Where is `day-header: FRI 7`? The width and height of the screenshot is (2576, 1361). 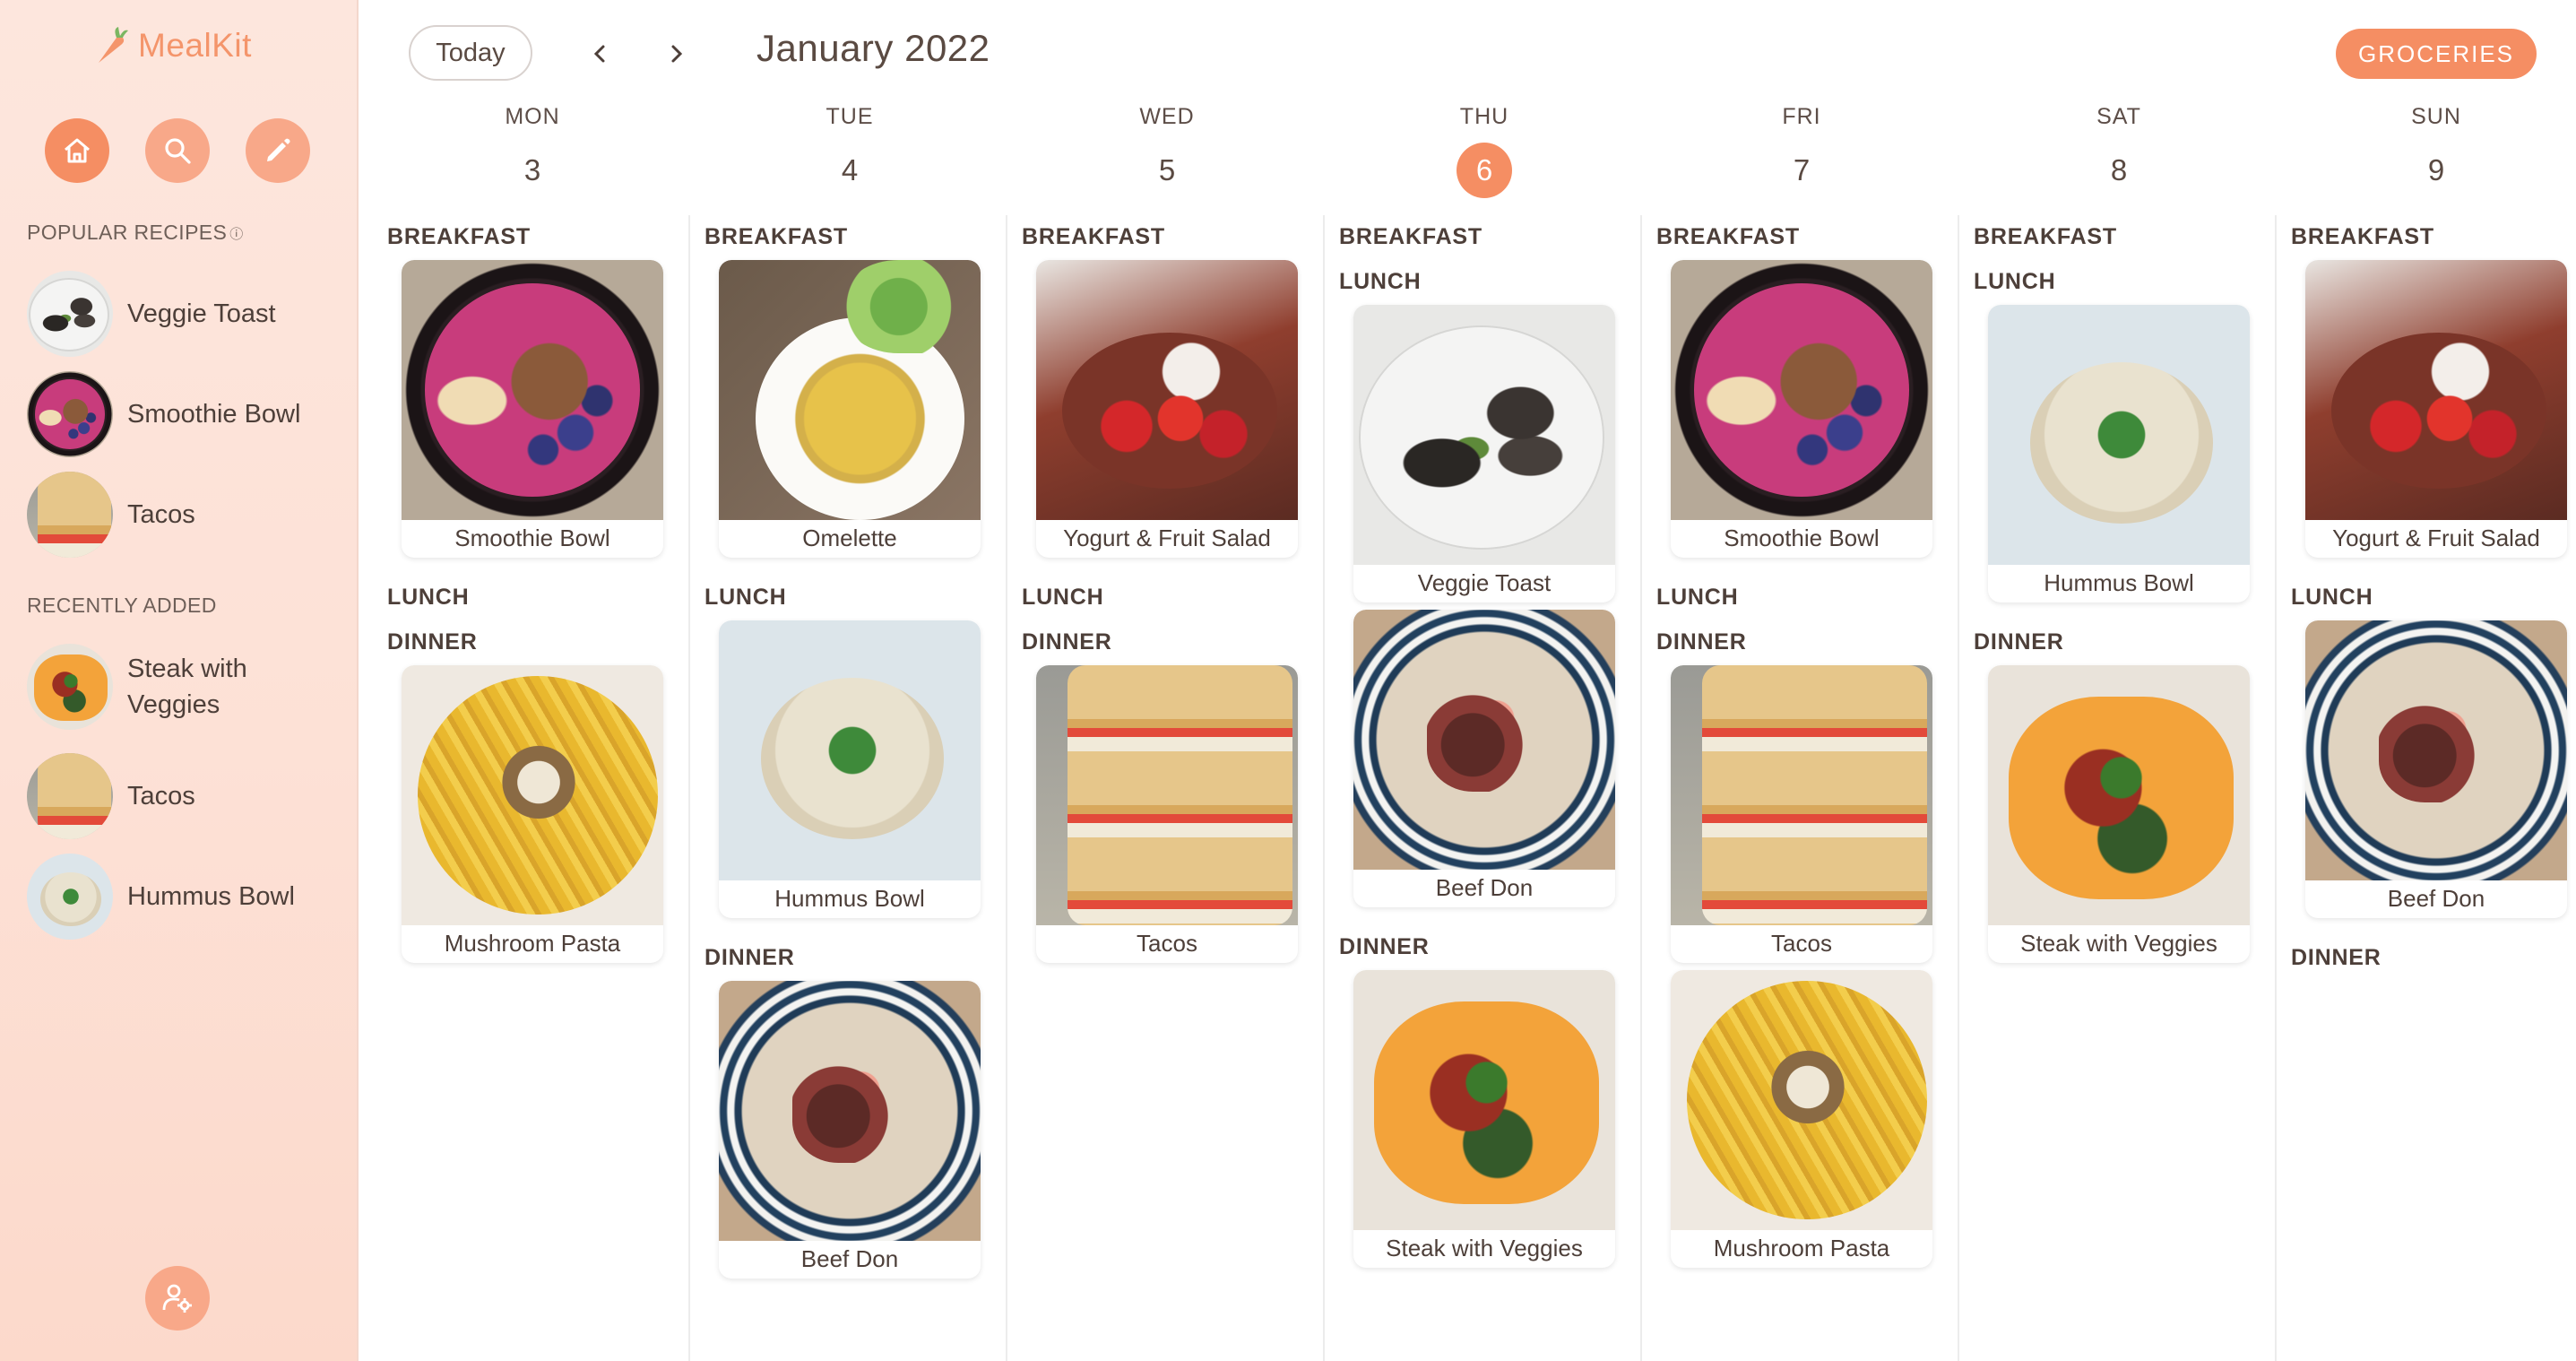 day-header: FRI 7 is located at coordinates (1801, 148).